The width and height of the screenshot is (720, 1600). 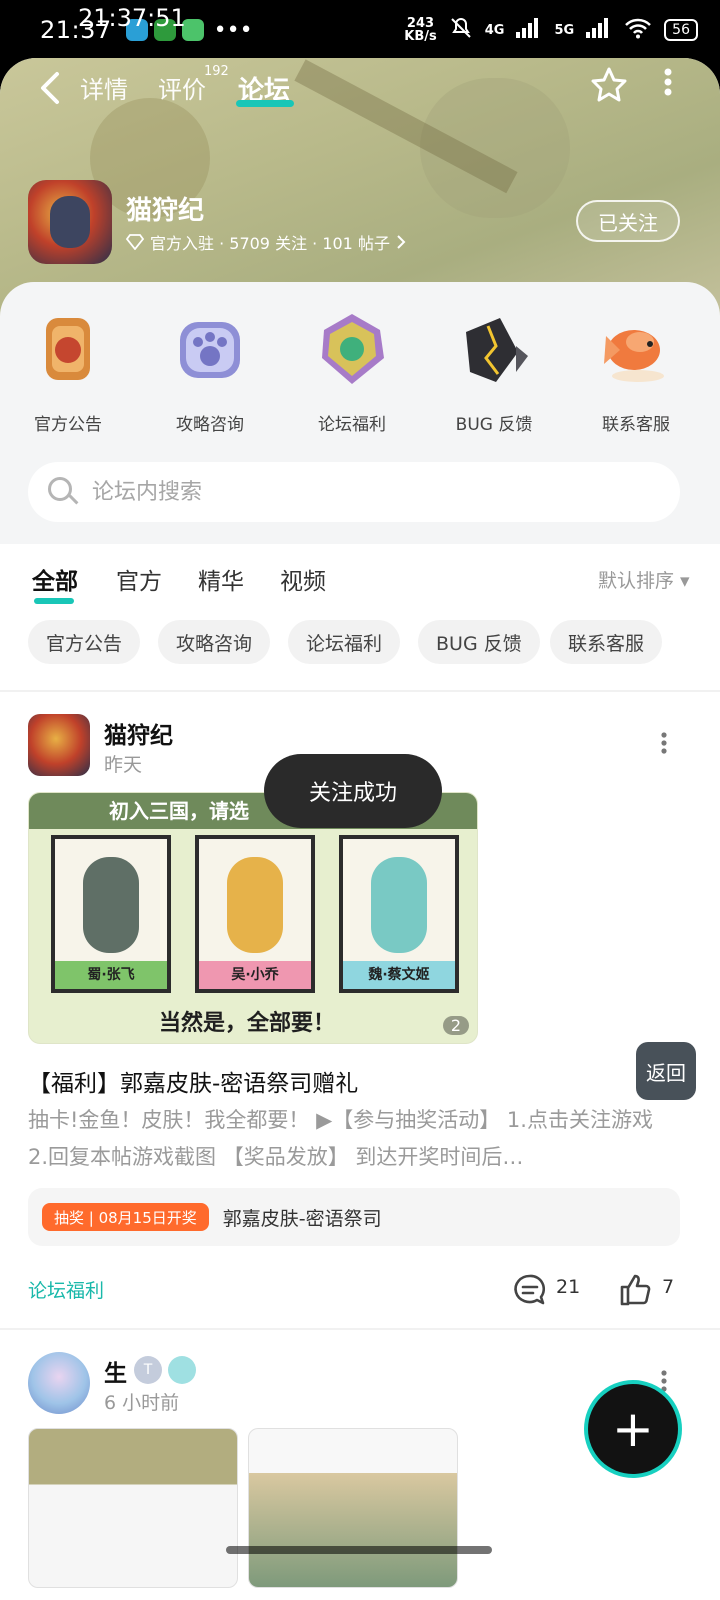 What do you see at coordinates (455, 1025) in the screenshot?
I see `image-count: 2` at bounding box center [455, 1025].